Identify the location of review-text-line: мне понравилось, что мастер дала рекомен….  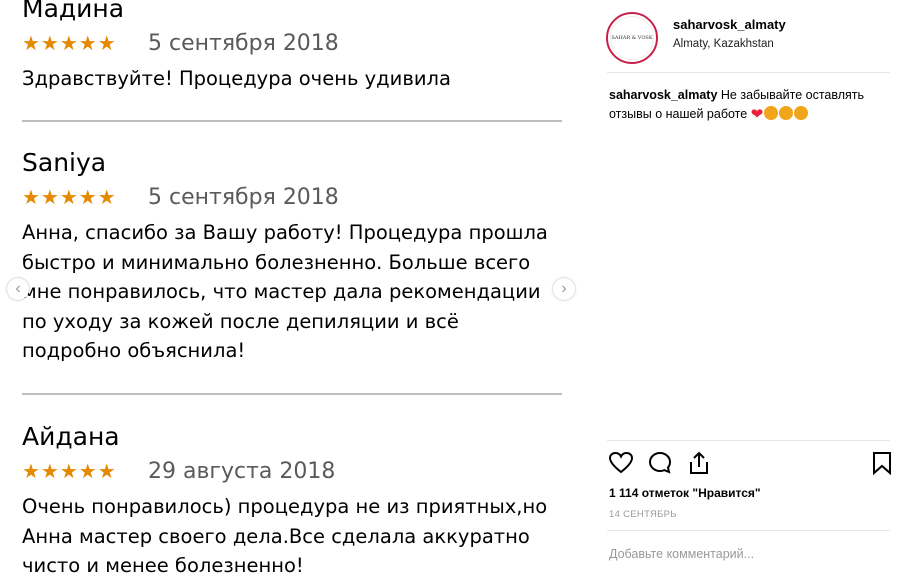
(281, 291).